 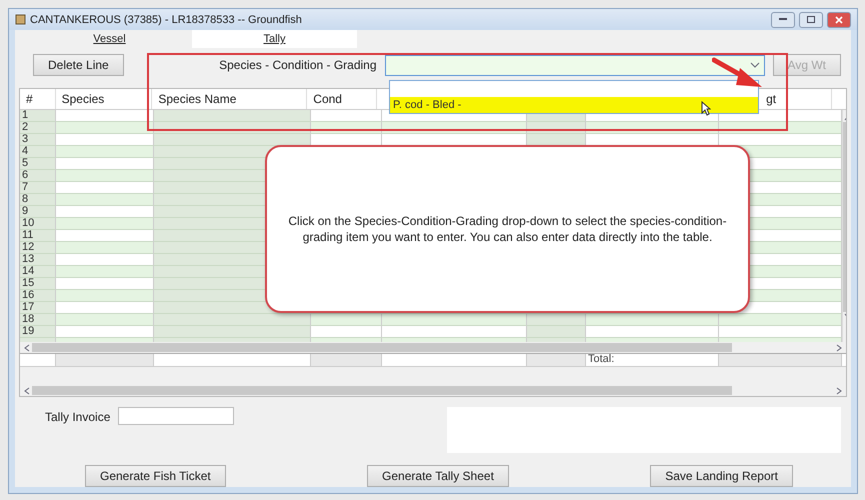 I want to click on row-number: 7, so click(x=38, y=188).